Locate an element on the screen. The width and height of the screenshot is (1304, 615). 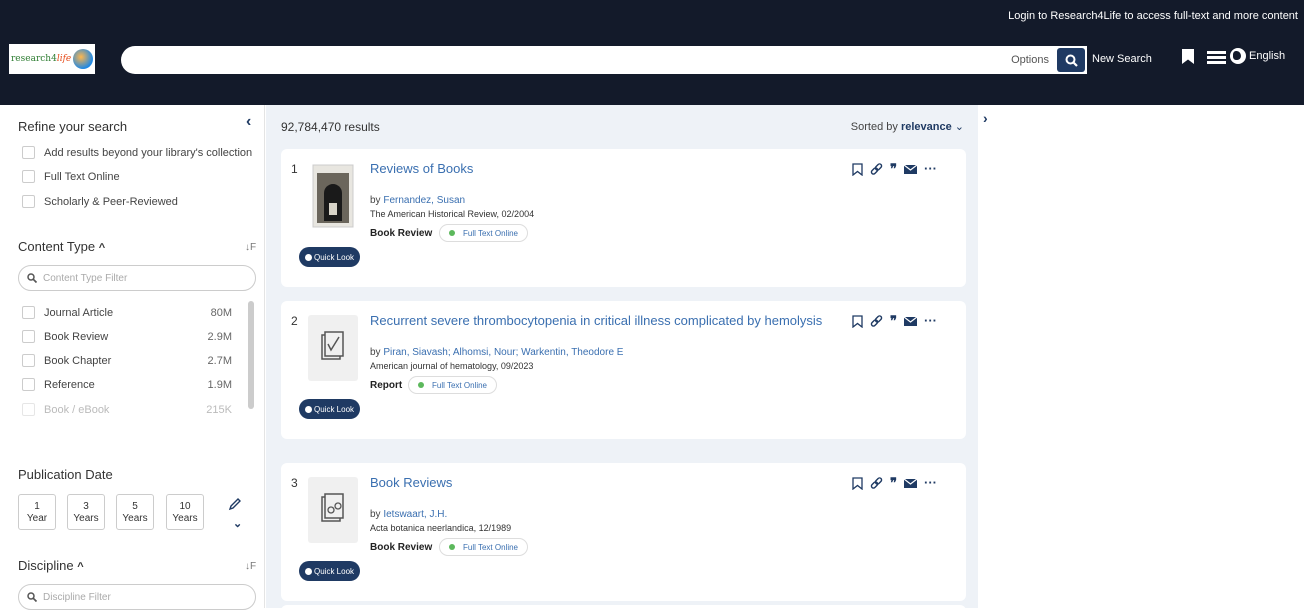
sort-selector: Sorted by relevance ⌄ is located at coordinates (907, 126).